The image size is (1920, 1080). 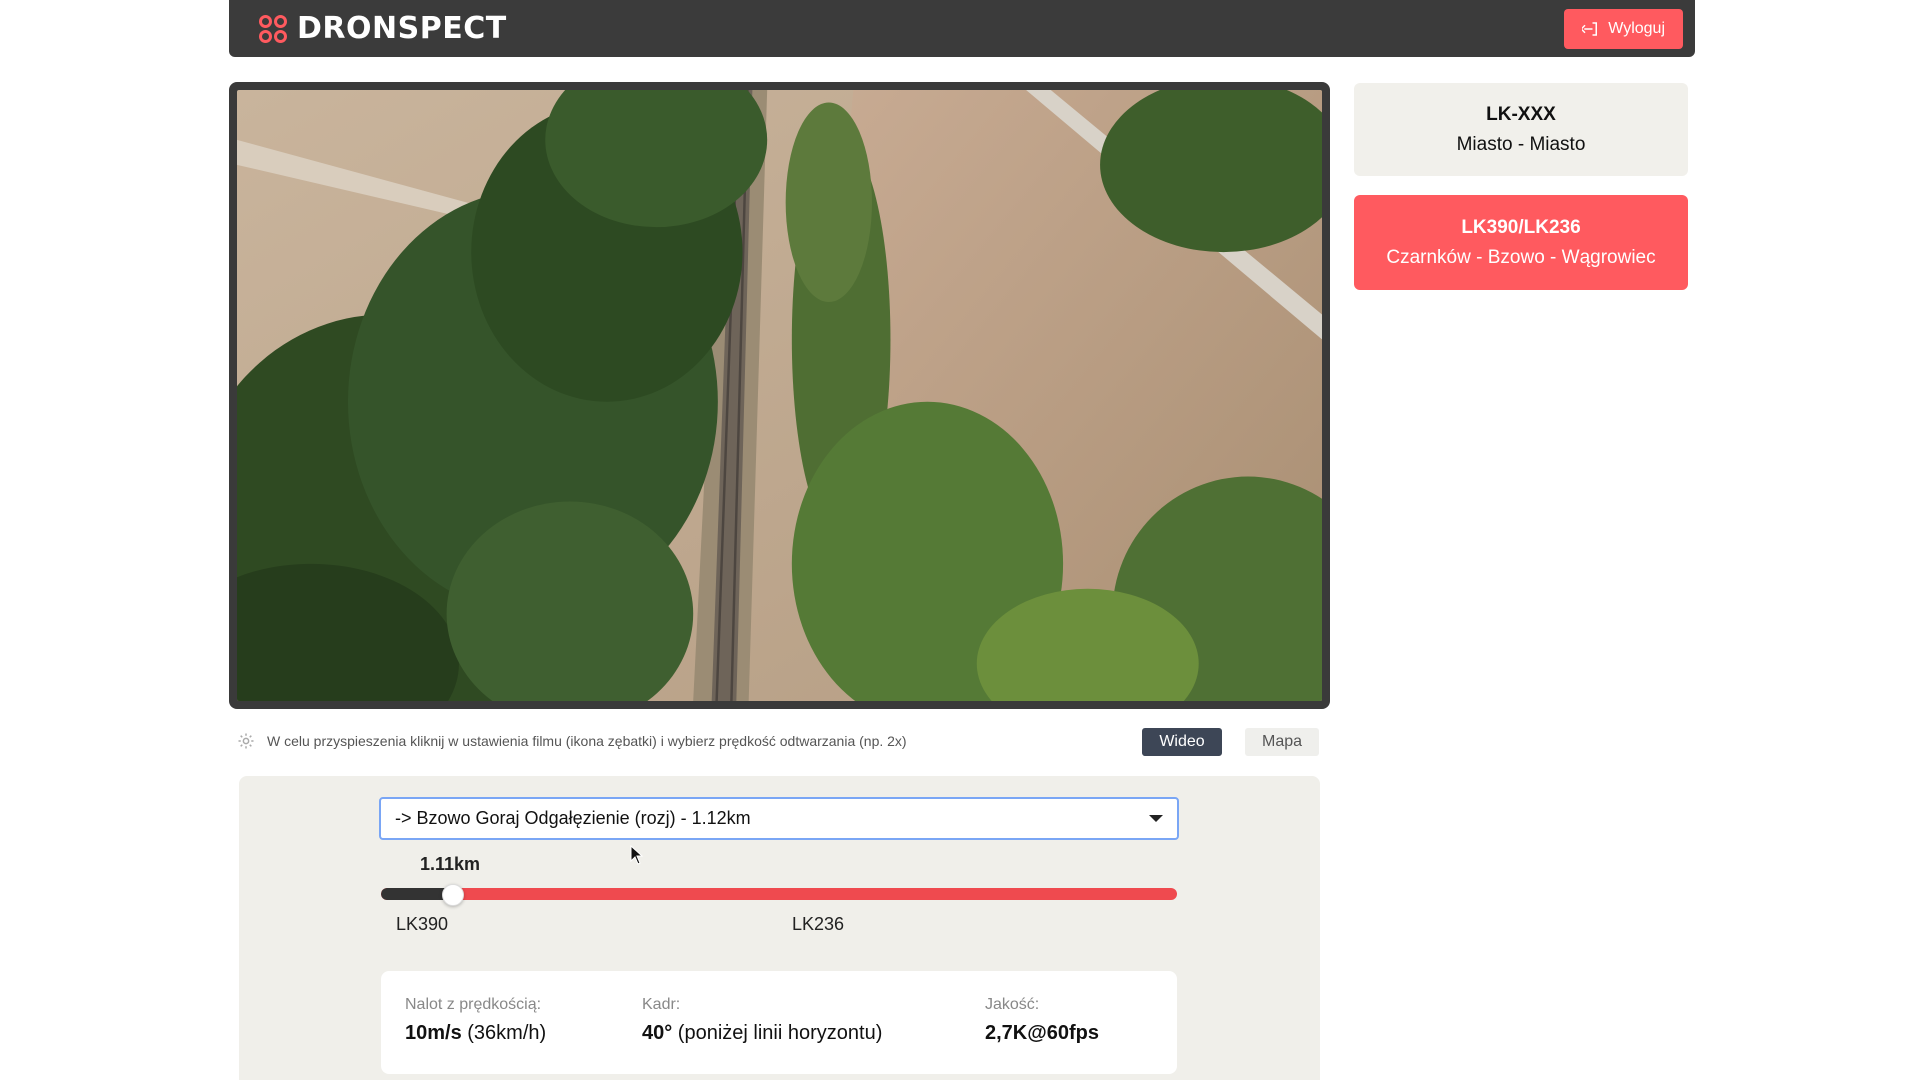 I want to click on mouse-pointer-icon, so click(x=637, y=855).